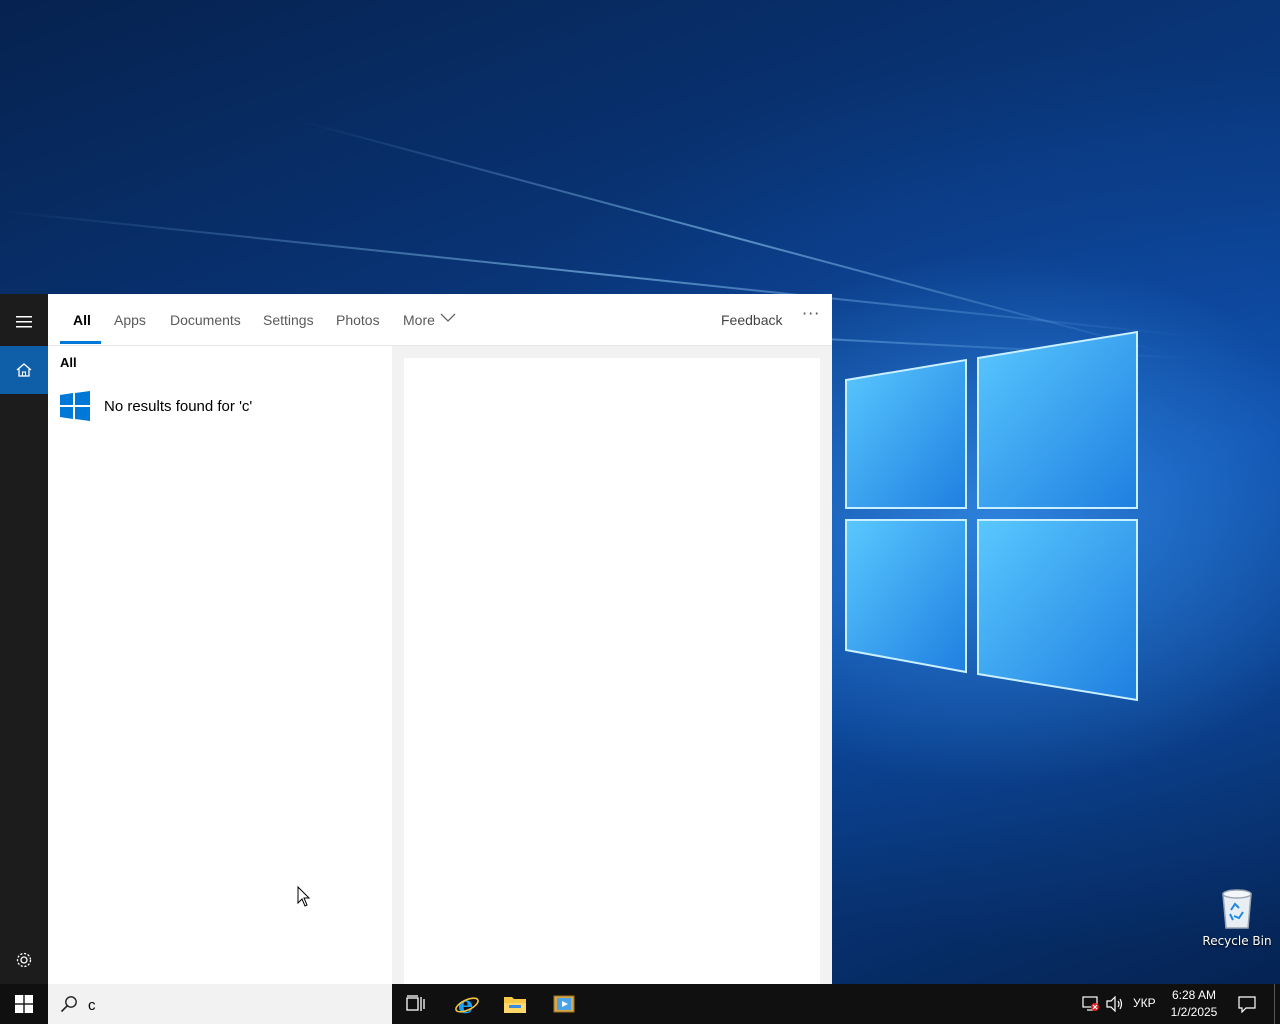 The image size is (1280, 1024). I want to click on file-explorer-button, so click(515, 1004).